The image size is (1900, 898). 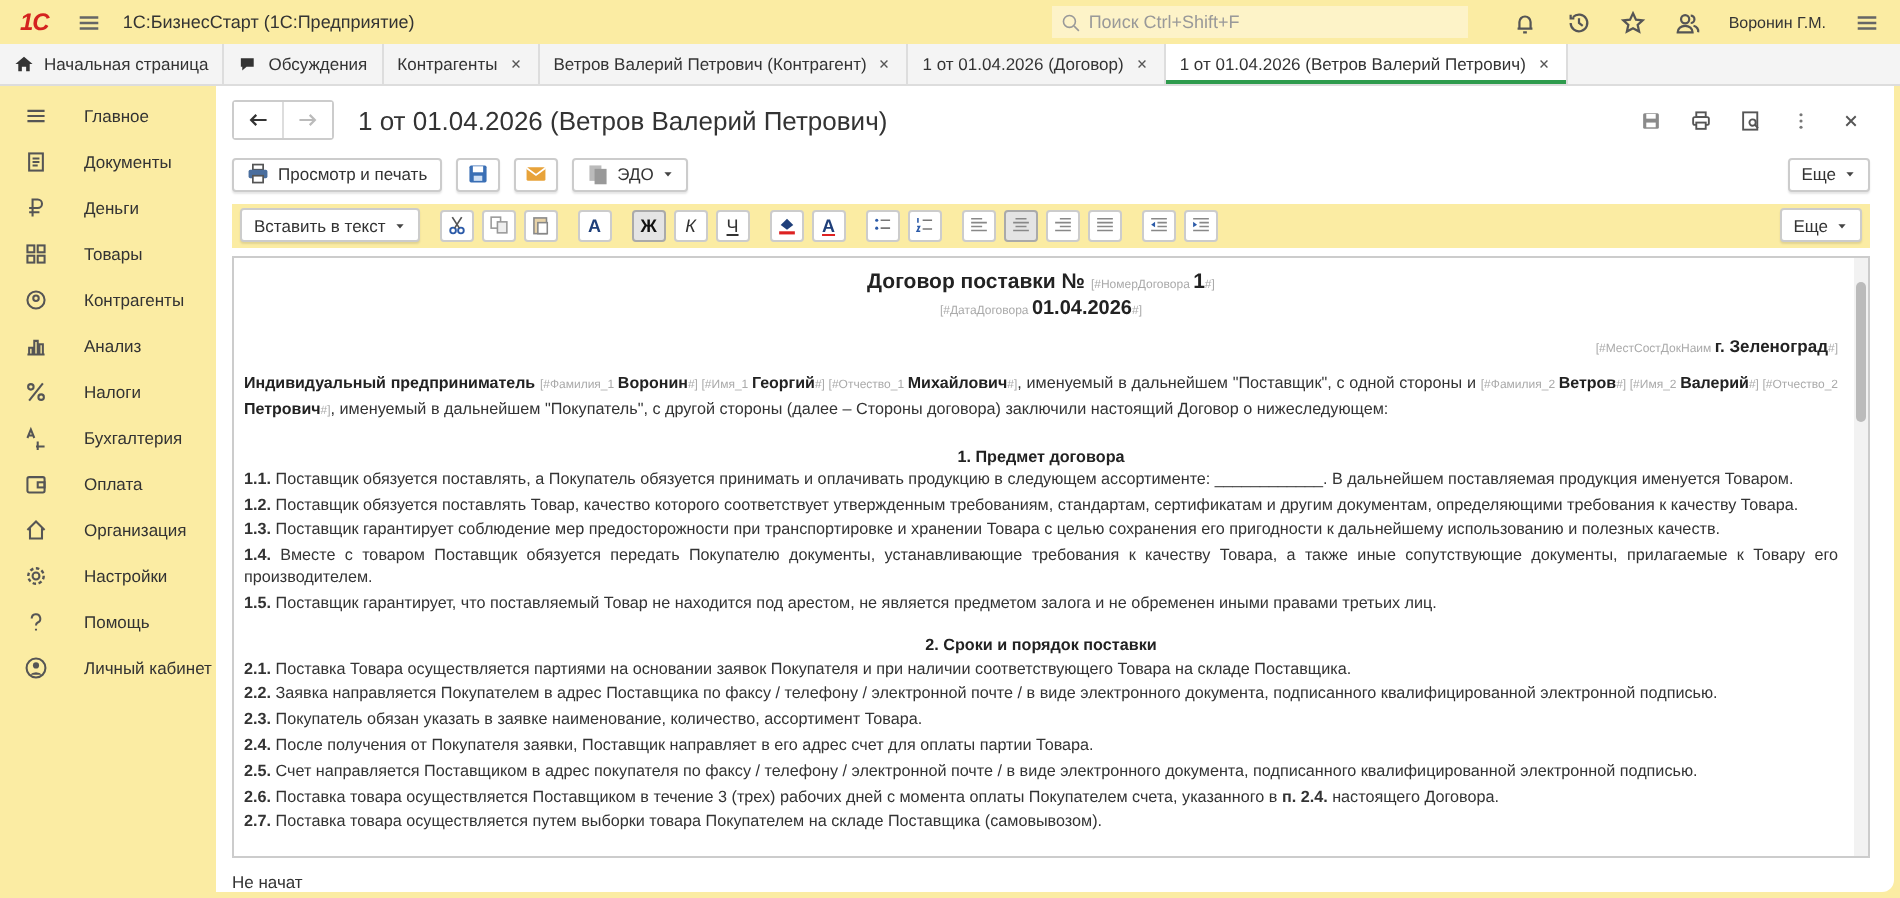 What do you see at coordinates (108, 529) in the screenshot?
I see `sidebar-item: Организация` at bounding box center [108, 529].